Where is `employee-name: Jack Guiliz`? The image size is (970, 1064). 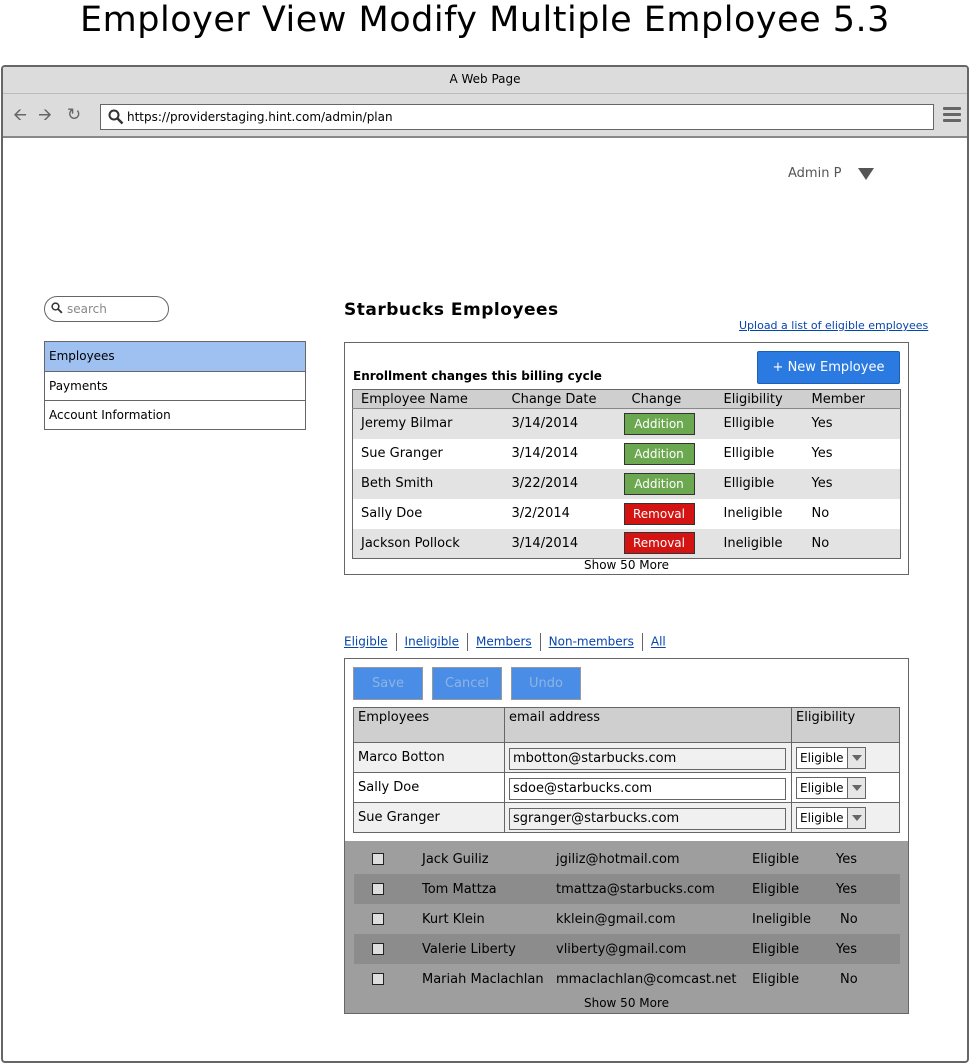
employee-name: Jack Guiliz is located at coordinates (455, 859).